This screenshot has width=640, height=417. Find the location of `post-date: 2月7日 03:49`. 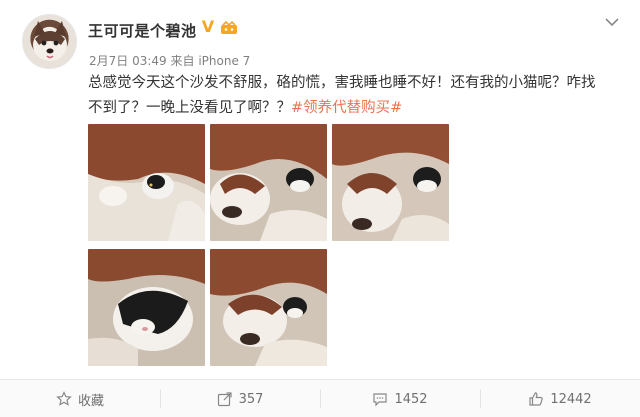

post-date: 2月7日 03:49 is located at coordinates (128, 61).